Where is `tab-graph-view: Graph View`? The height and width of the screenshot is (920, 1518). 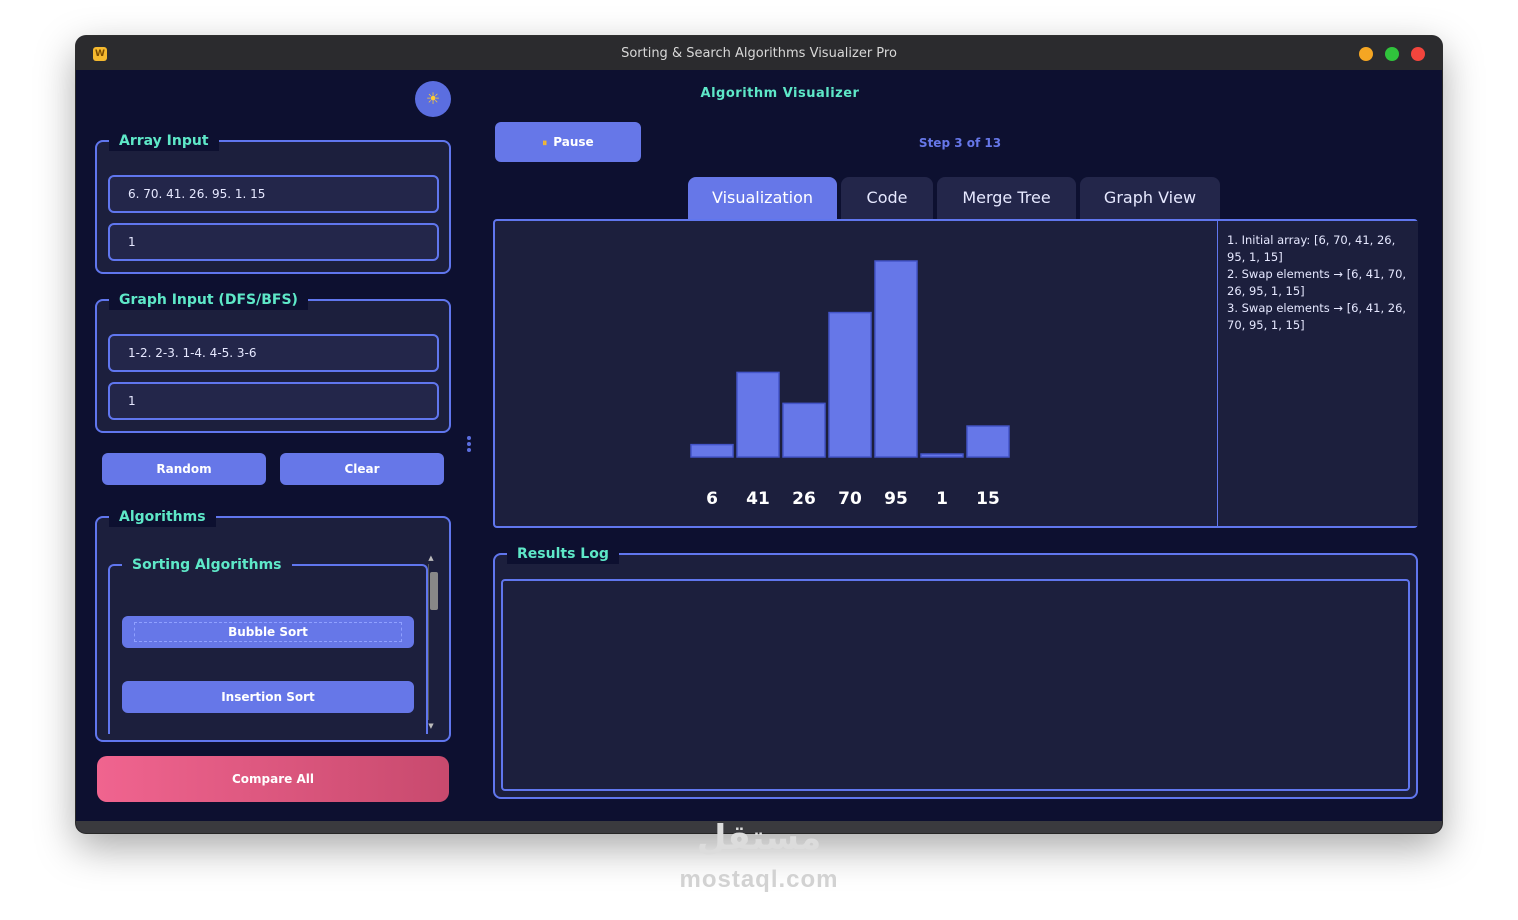 tab-graph-view: Graph View is located at coordinates (1150, 198).